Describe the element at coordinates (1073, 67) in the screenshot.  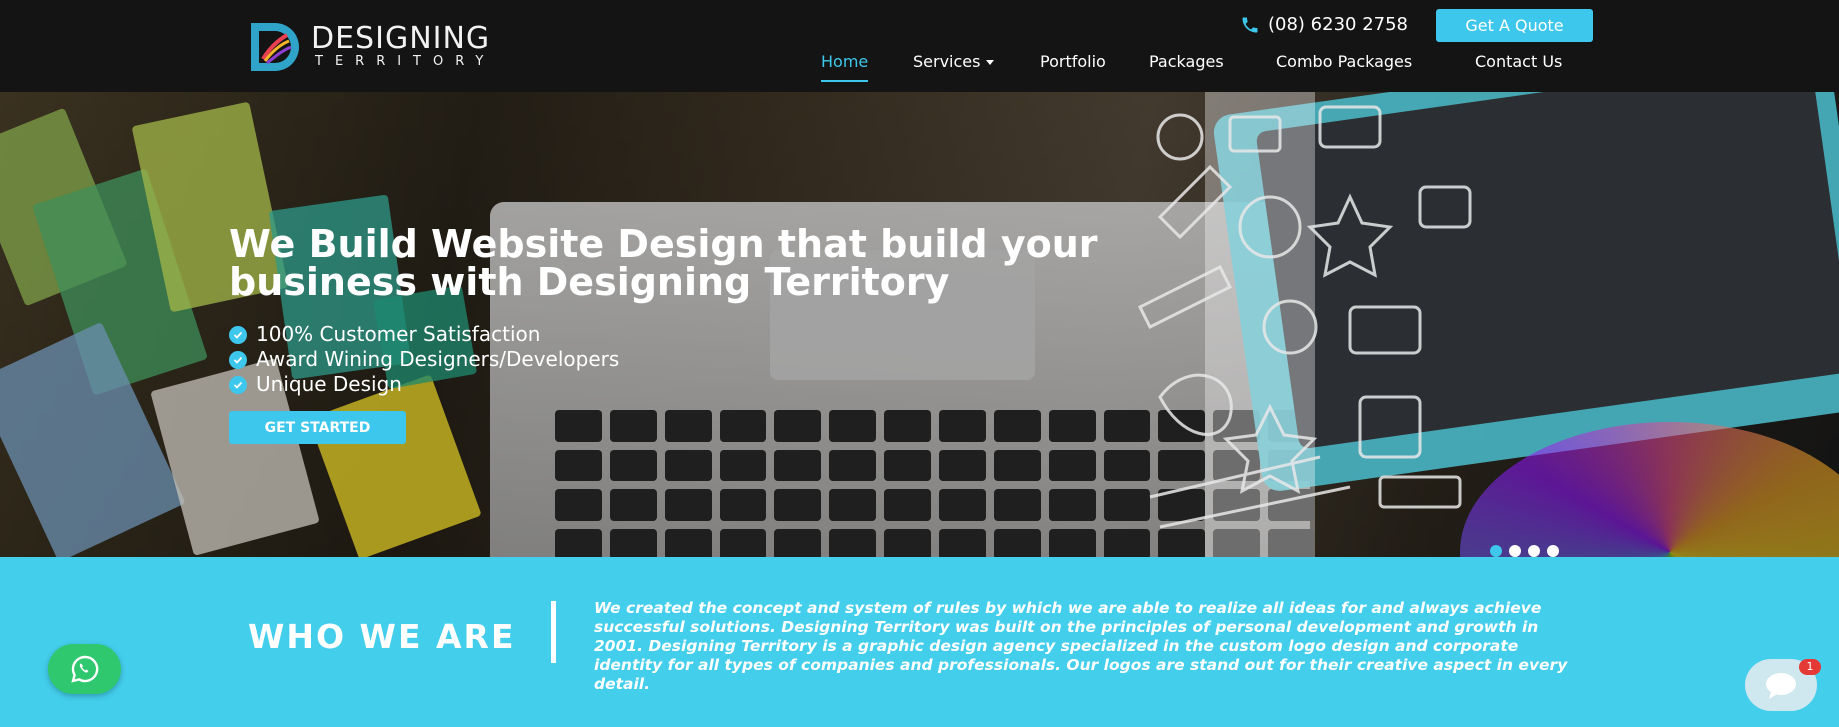
I see `nav-portfolio: Portfolio` at that location.